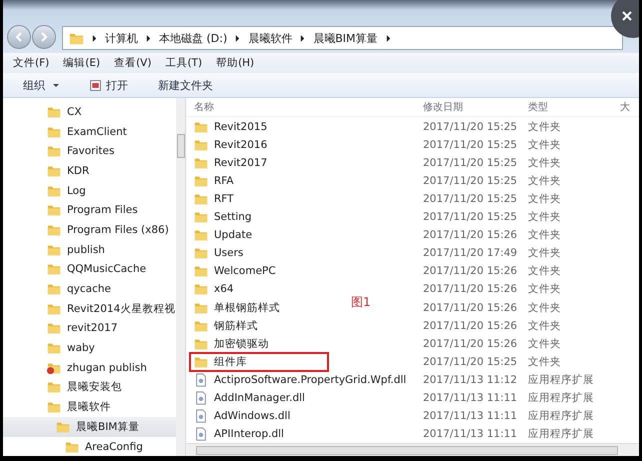 This screenshot has width=642, height=461. I want to click on column-header: 类型, so click(569, 107).